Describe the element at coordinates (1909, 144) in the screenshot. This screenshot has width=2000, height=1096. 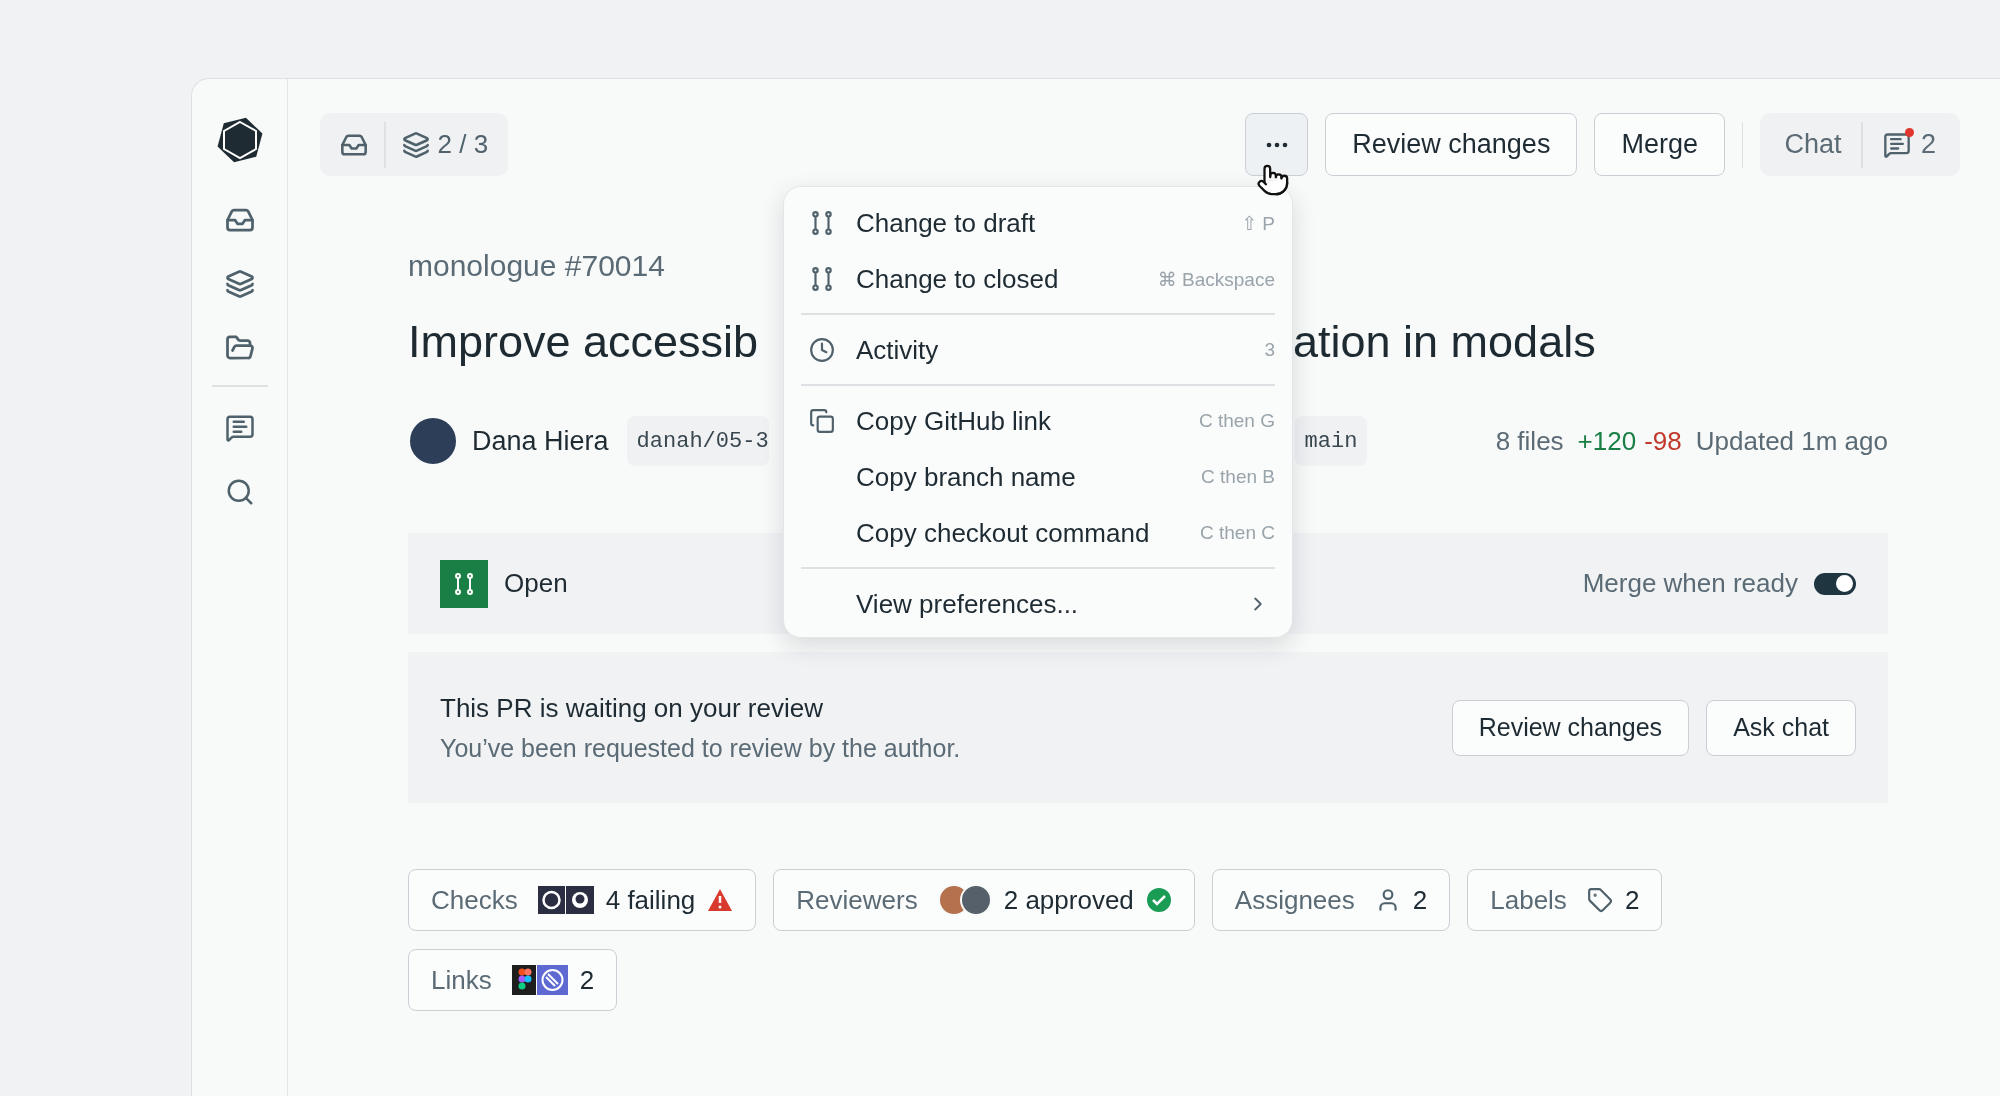
I see `comments-button: 2` at that location.